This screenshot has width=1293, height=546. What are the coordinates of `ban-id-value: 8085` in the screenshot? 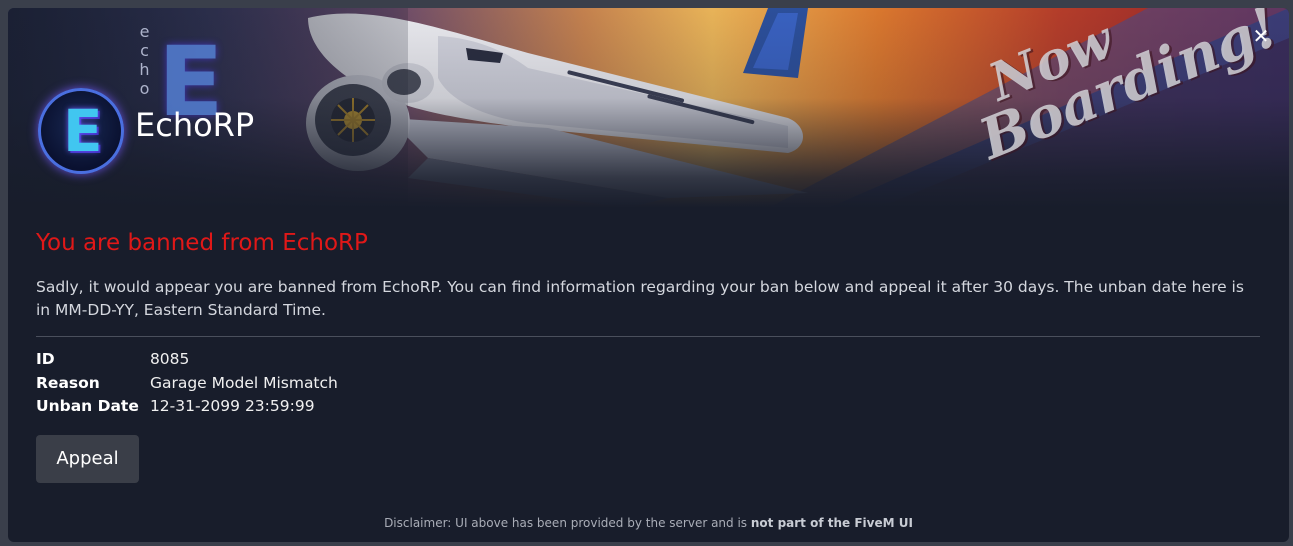 It's located at (169, 359).